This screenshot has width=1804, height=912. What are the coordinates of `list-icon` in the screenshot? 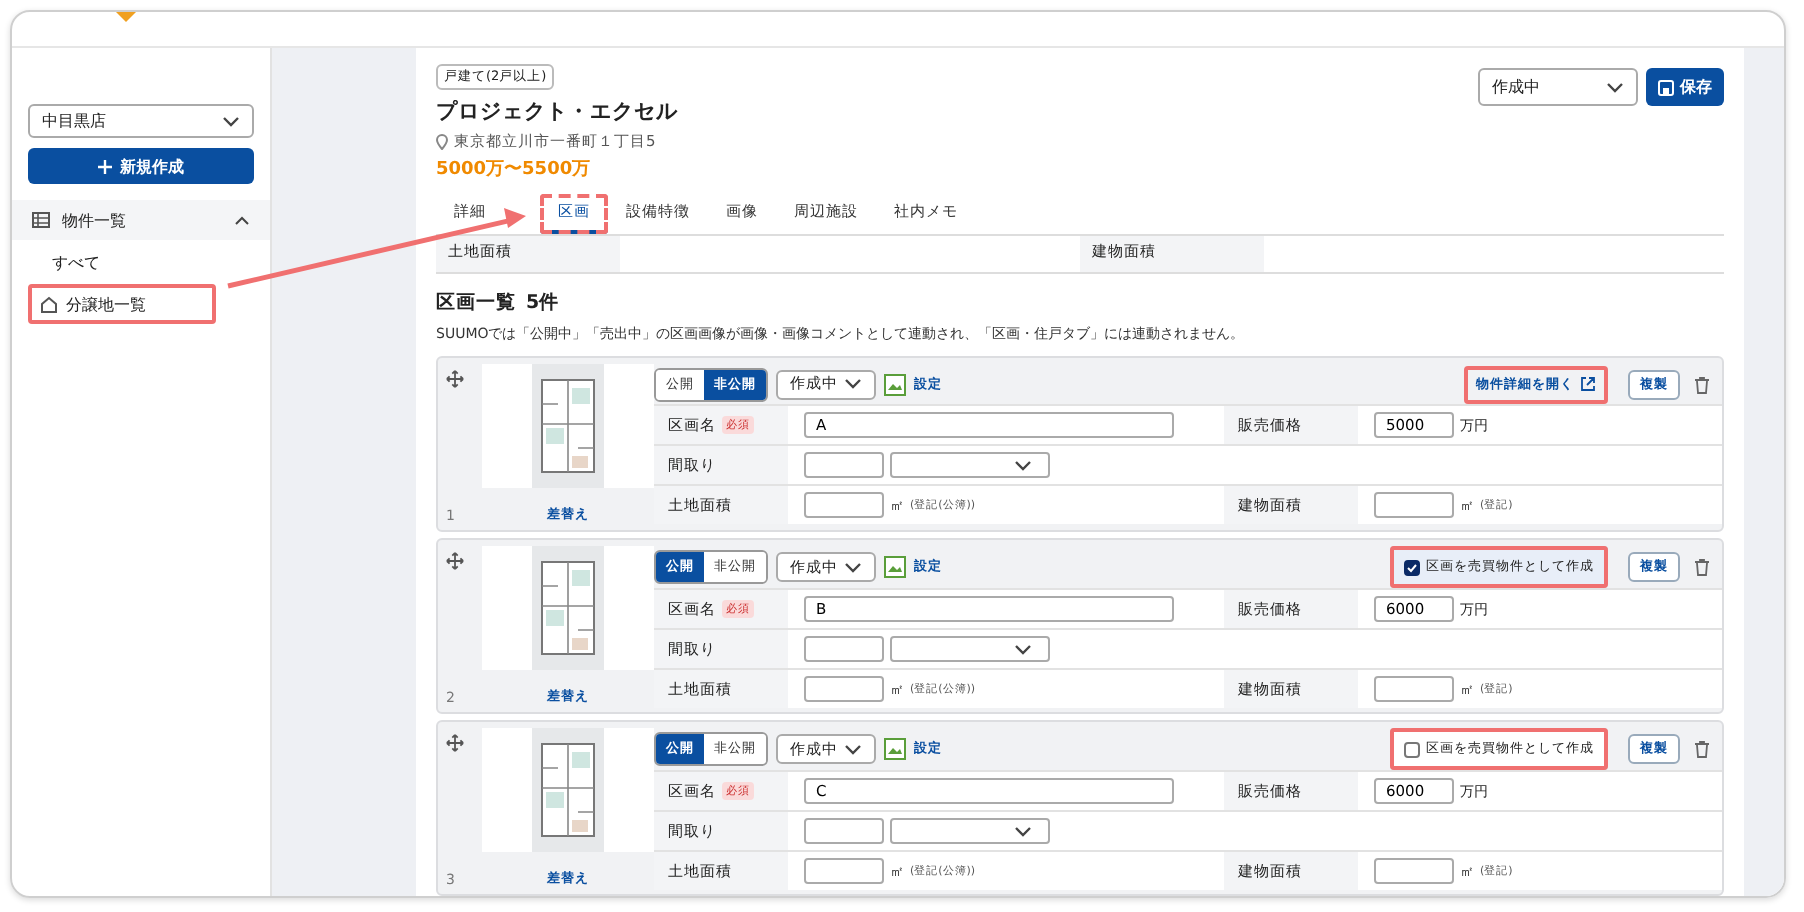 It's located at (41, 220).